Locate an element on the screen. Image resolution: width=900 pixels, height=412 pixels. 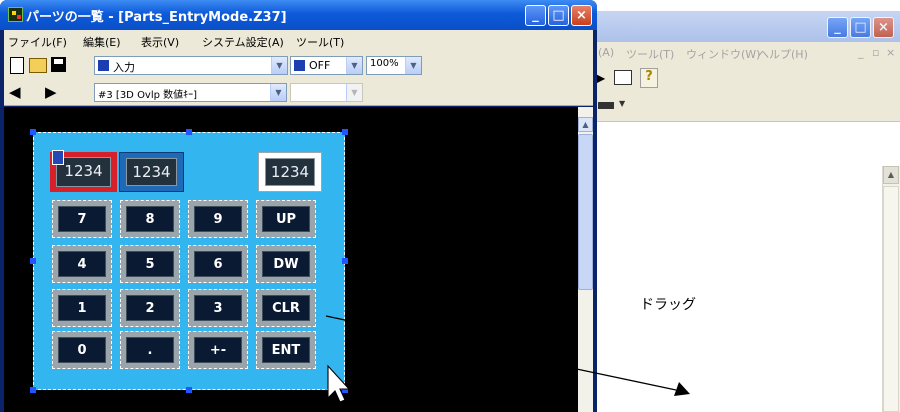
drag-arrow-line is located at coordinates (501, 353).